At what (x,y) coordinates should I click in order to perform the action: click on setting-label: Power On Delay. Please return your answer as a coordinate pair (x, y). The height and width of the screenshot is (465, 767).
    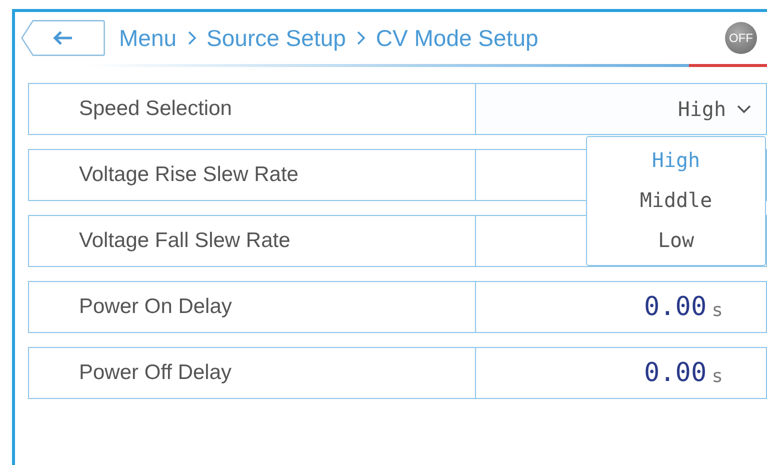
    Looking at the image, I should click on (252, 307).